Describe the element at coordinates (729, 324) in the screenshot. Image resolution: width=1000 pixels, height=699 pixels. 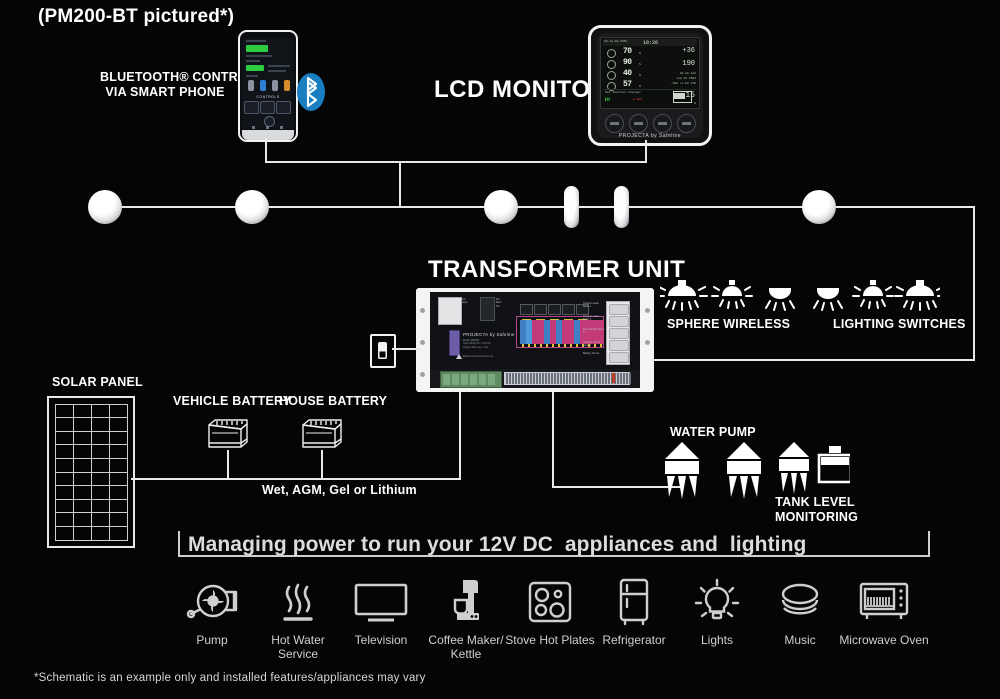
I see `sphere-wireless-label: SPHERE WIRELESS` at that location.